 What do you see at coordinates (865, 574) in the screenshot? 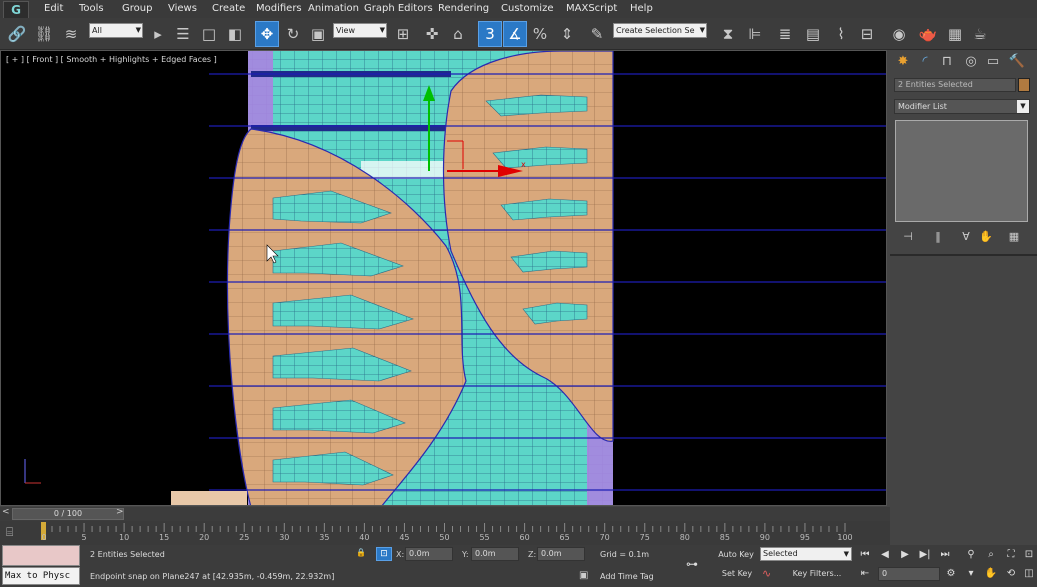
I see `key-mode-toggle-icon: ⇤` at bounding box center [865, 574].